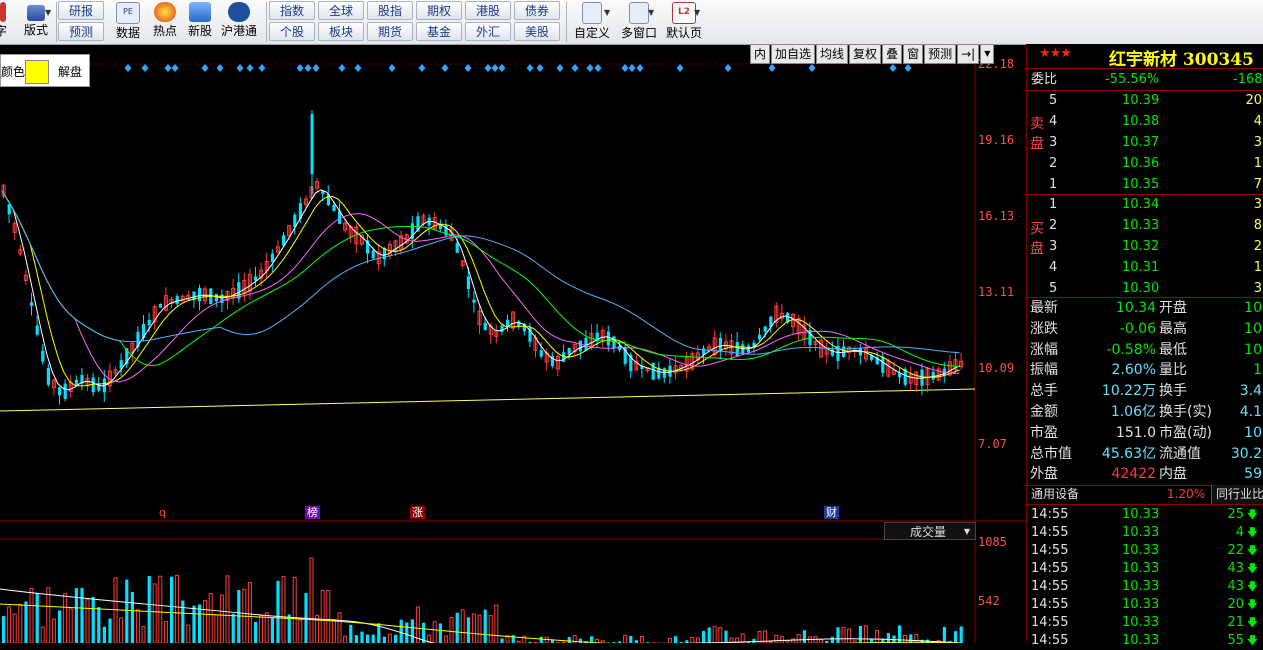 The image size is (1263, 650). I want to click on volume-indicator-select: 成交量 ▼, so click(930, 531).